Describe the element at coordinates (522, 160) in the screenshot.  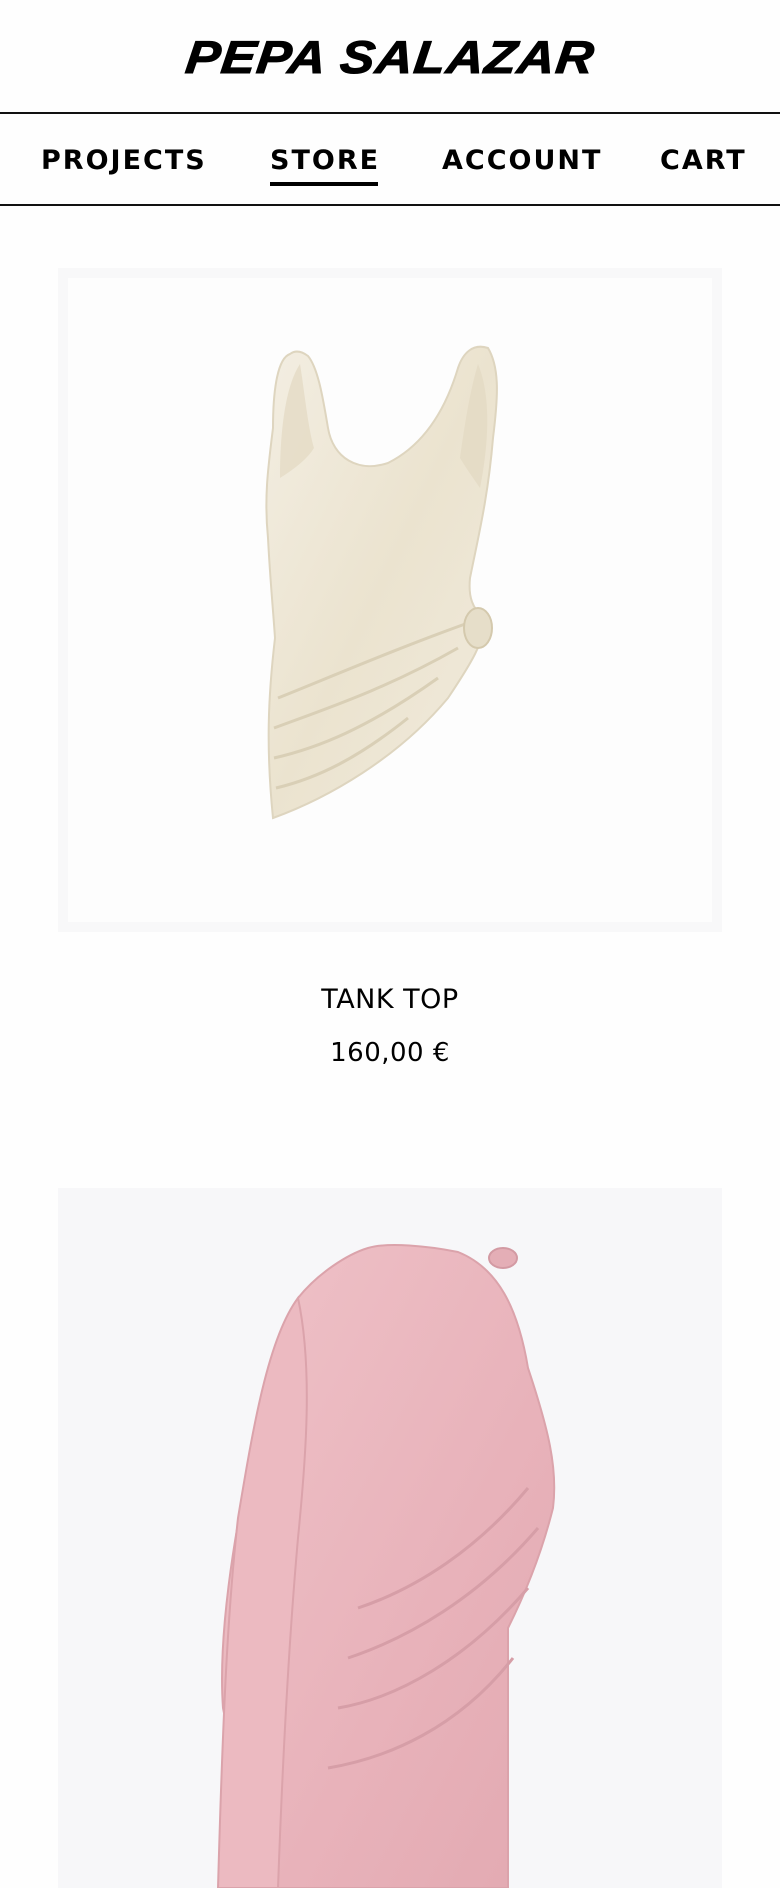
I see `nav-account: ACCOUNT` at that location.